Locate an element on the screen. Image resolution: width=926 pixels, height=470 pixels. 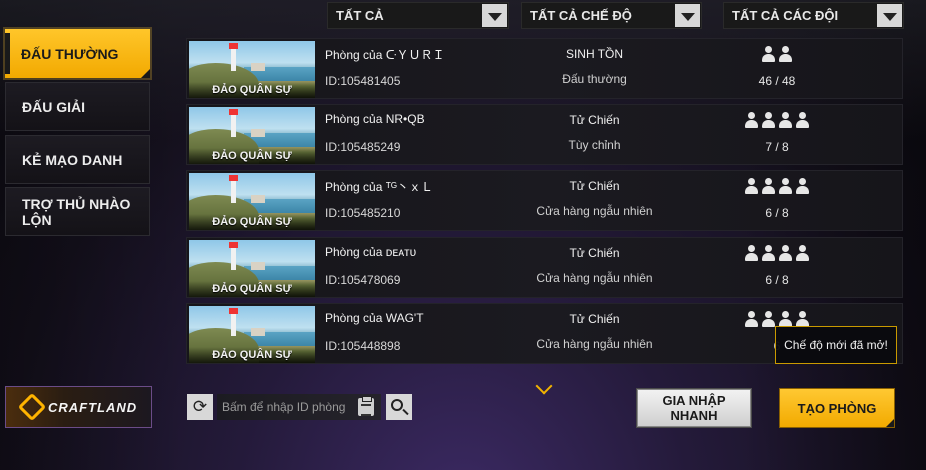
nav-item-normal-match: ĐẤU THƯỜNG is located at coordinates (77, 53).